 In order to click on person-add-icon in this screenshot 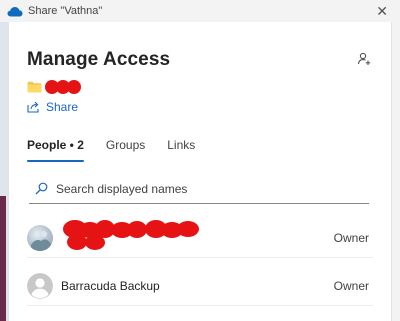, I will do `click(364, 59)`.